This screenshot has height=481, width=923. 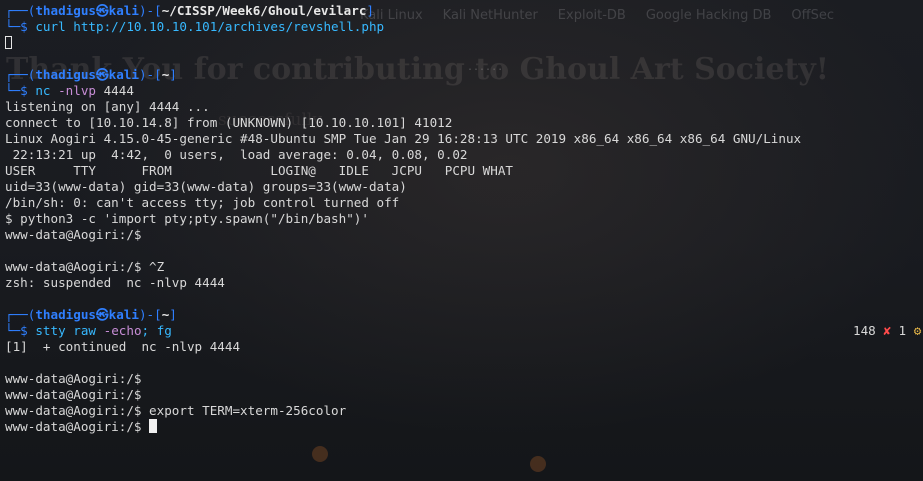 I want to click on command-name: stty, so click(x=50, y=330).